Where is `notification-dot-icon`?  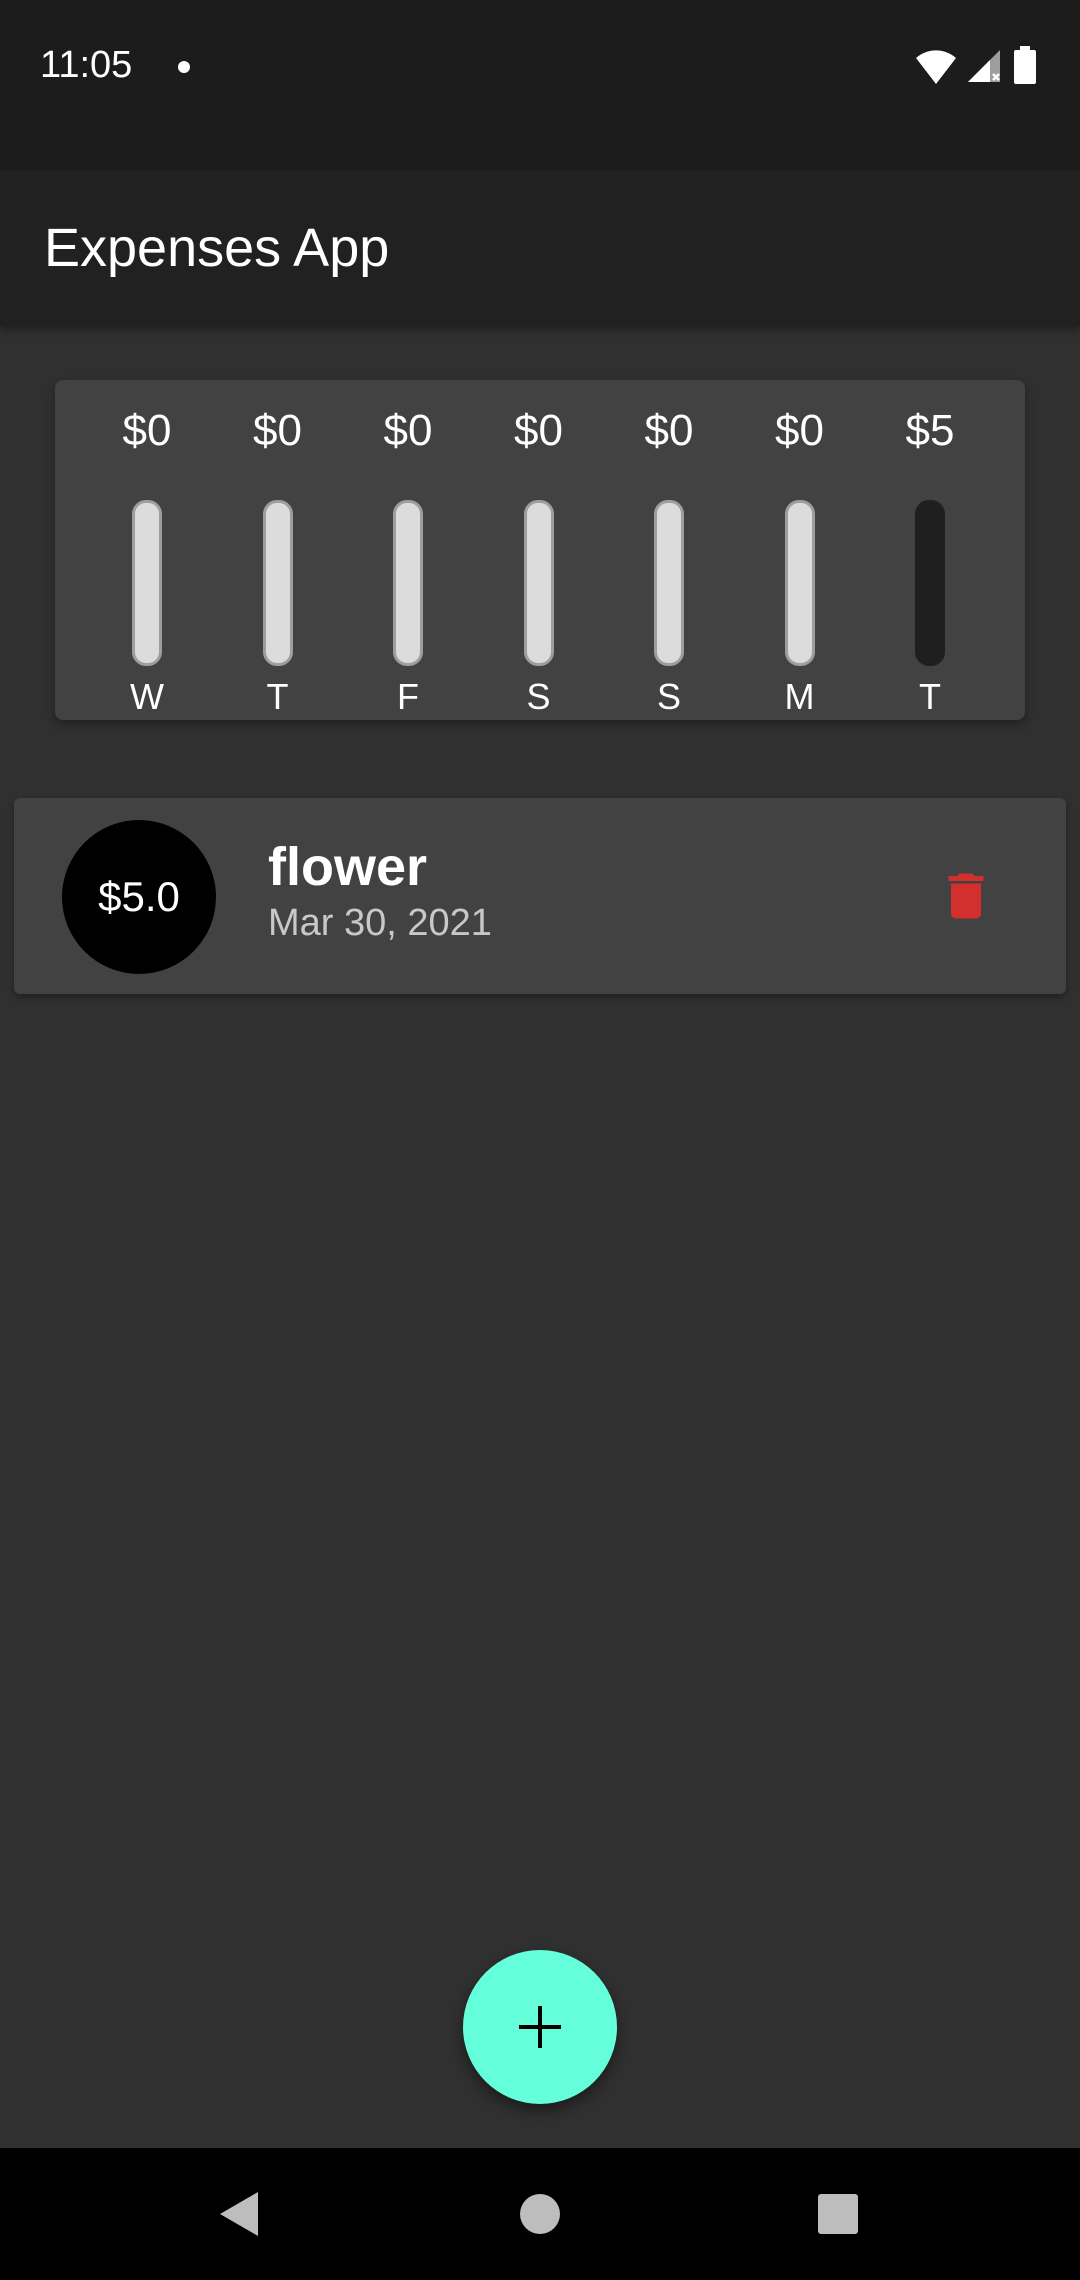 notification-dot-icon is located at coordinates (184, 67).